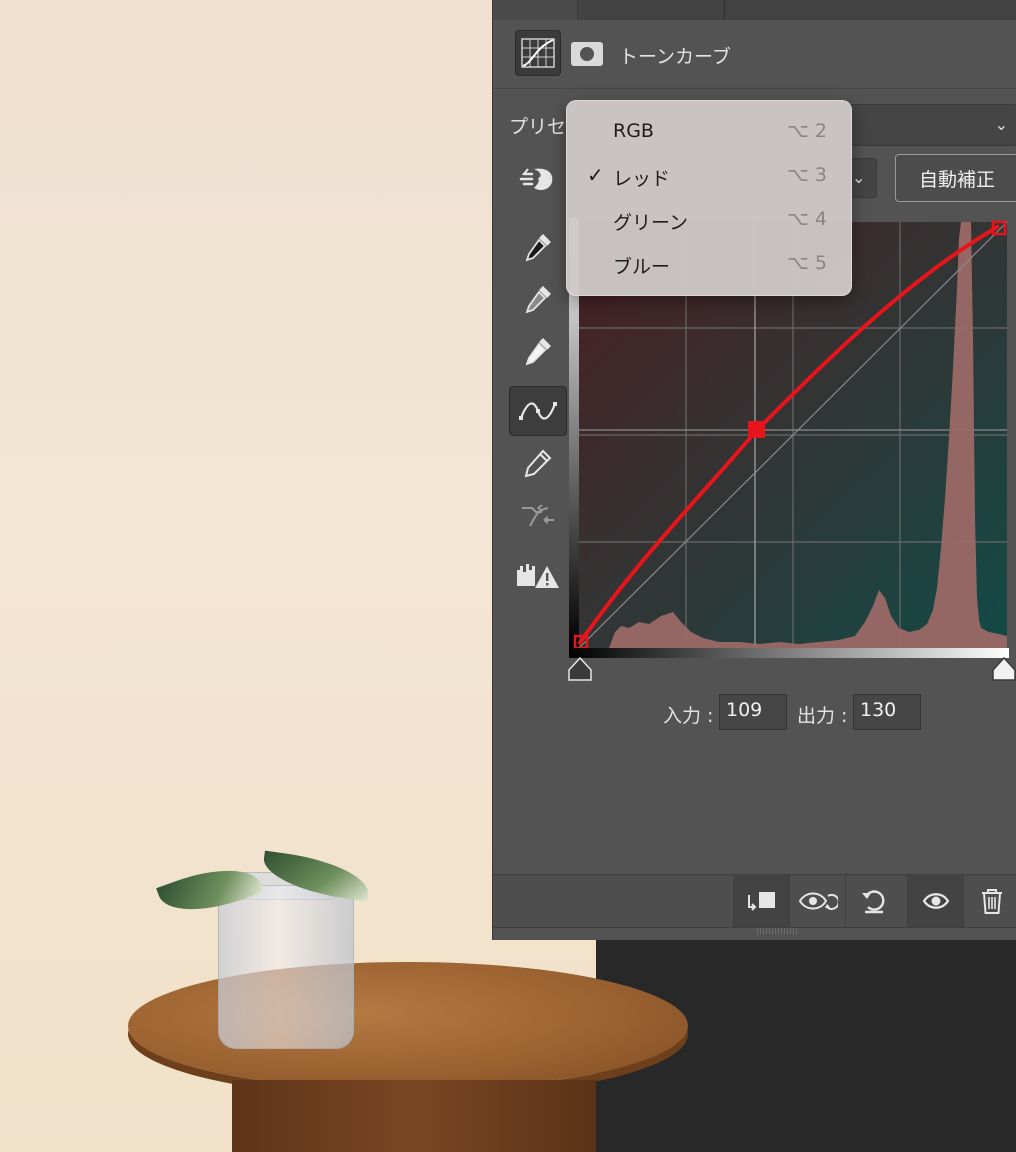 The image size is (1016, 1152). Describe the element at coordinates (753, 712) in the screenshot. I see `input-value-field: 109` at that location.